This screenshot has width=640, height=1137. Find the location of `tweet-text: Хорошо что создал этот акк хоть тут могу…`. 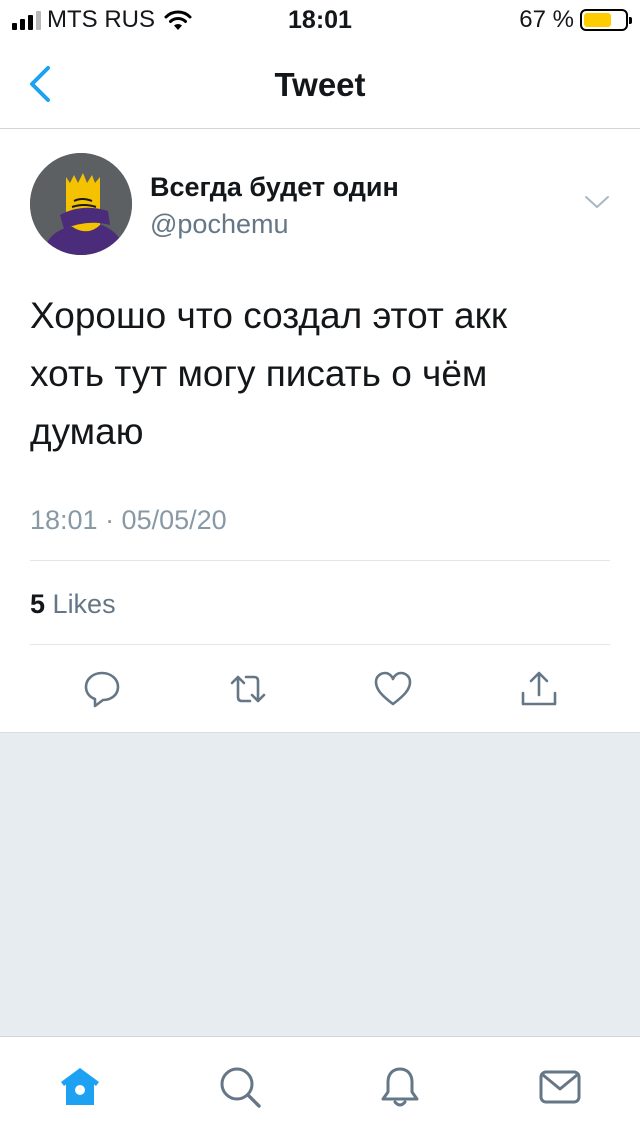

tweet-text: Хорошо что создал этот акк хоть тут могу… is located at coordinates (269, 373).